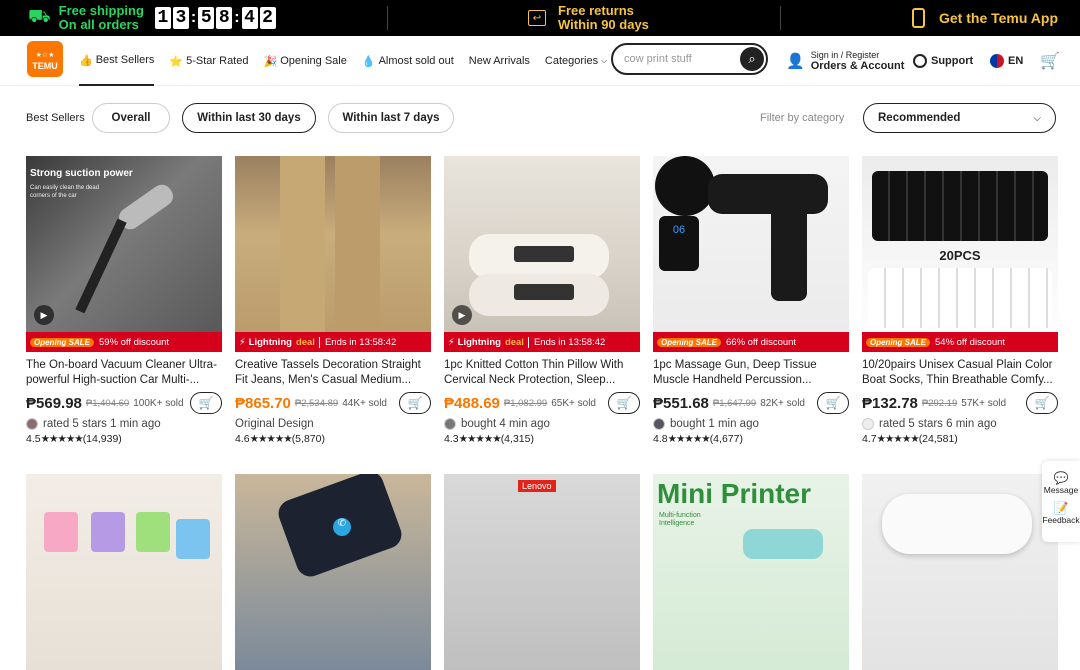  I want to click on shipping-line2: On all orders, so click(98, 24).